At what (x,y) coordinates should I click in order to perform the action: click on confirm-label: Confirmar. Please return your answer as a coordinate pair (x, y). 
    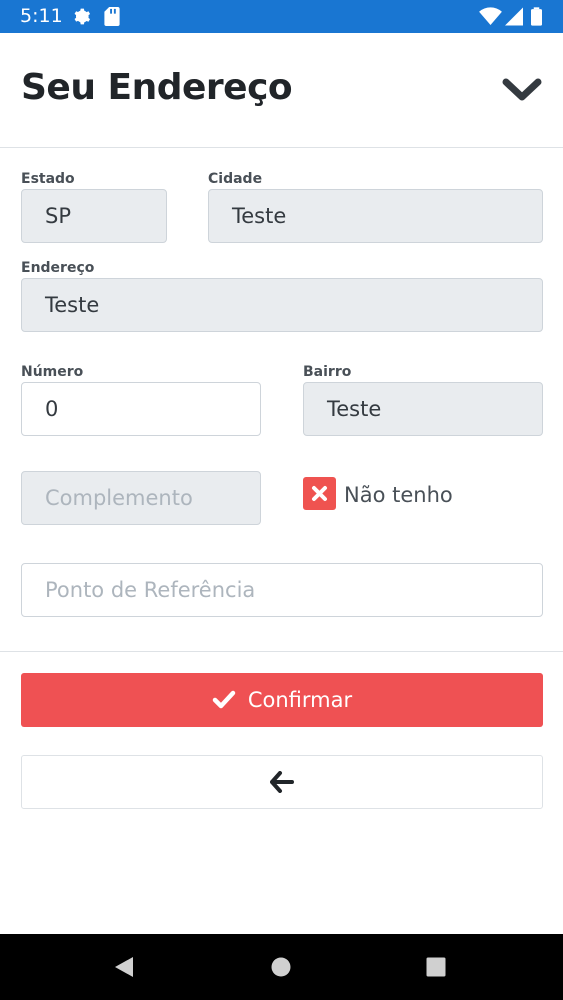
    Looking at the image, I should click on (300, 700).